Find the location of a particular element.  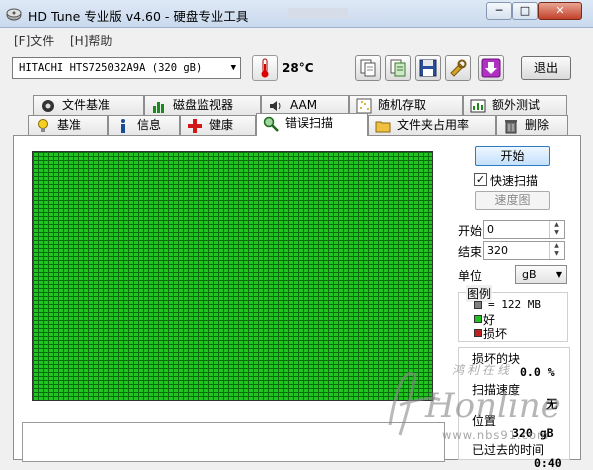

save-button is located at coordinates (428, 68).